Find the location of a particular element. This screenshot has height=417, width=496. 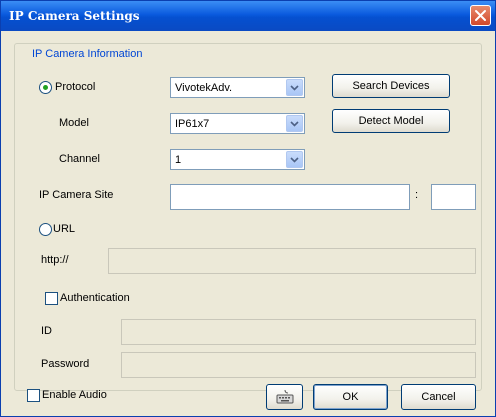

window-title: IP Camera Settings is located at coordinates (74, 16).